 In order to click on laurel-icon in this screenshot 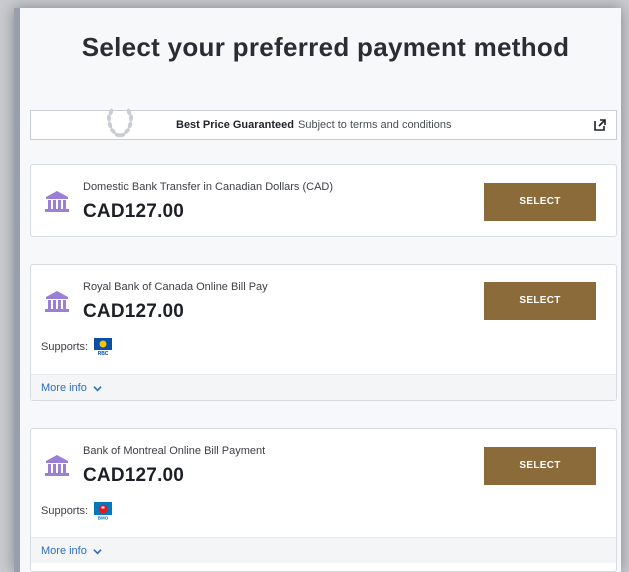, I will do `click(120, 123)`.